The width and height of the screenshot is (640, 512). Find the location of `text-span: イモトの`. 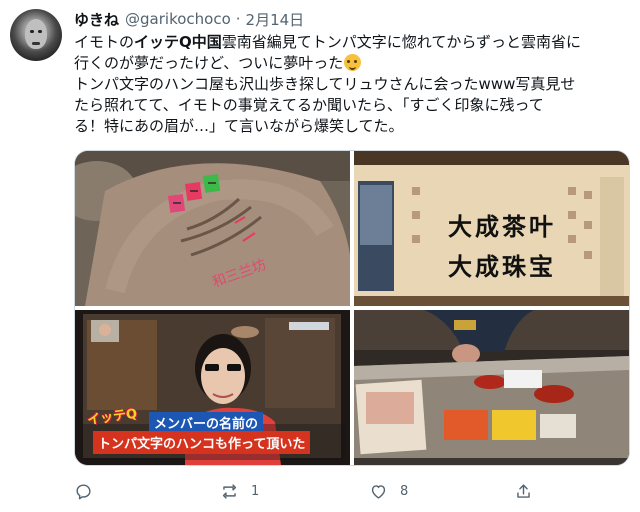

text-span: イモトの is located at coordinates (104, 42).